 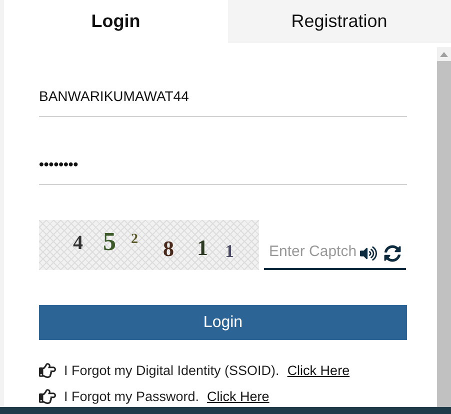 What do you see at coordinates (223, 322) in the screenshot?
I see `login-button: Login` at bounding box center [223, 322].